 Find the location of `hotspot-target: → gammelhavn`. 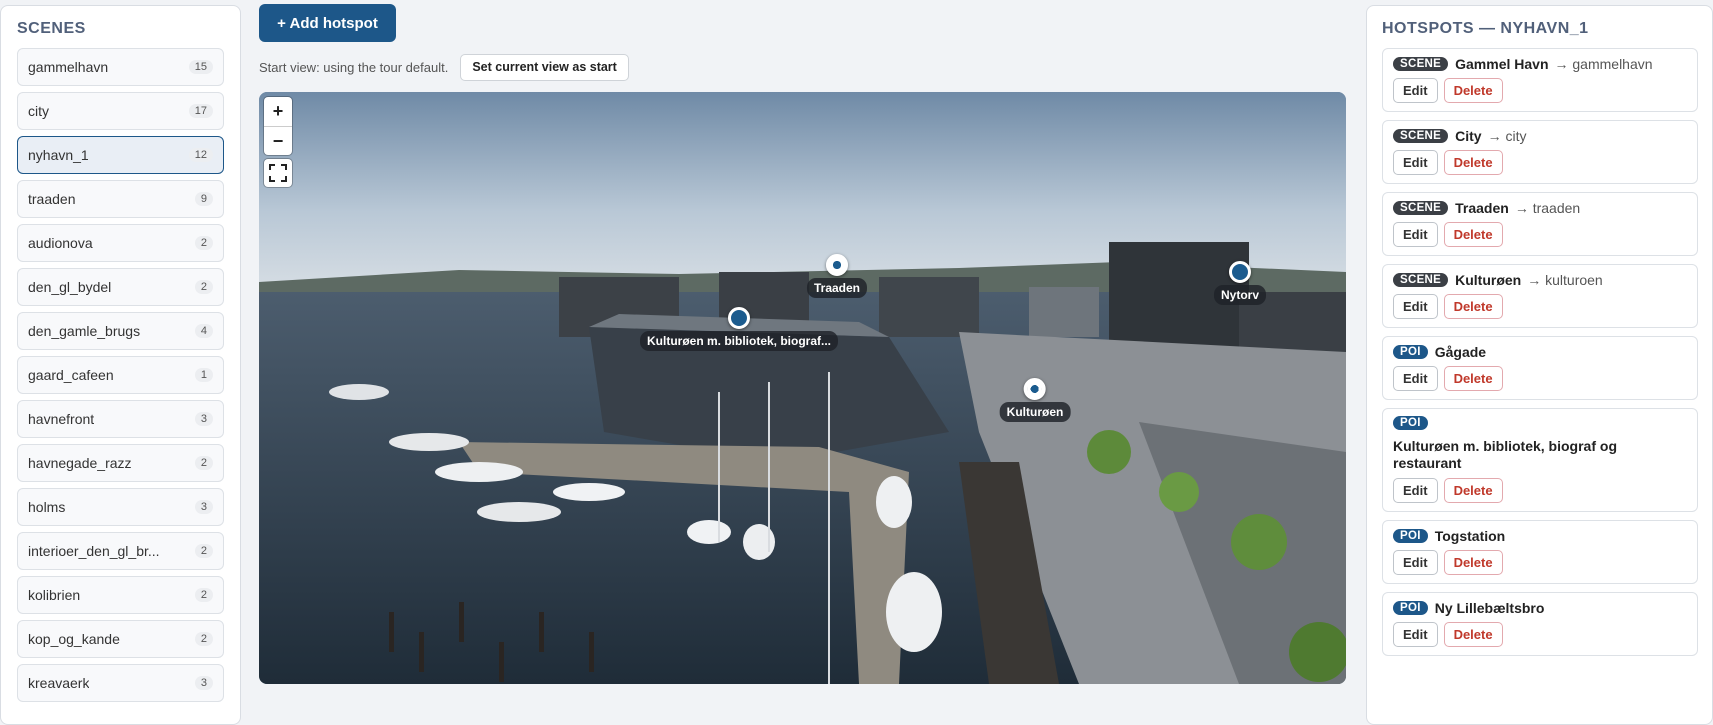

hotspot-target: → gammelhavn is located at coordinates (1603, 64).